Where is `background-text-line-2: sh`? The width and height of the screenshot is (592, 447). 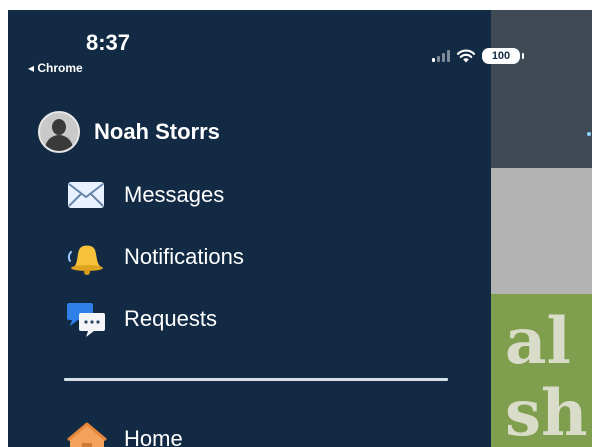
background-text-line-2: sh is located at coordinates (546, 411).